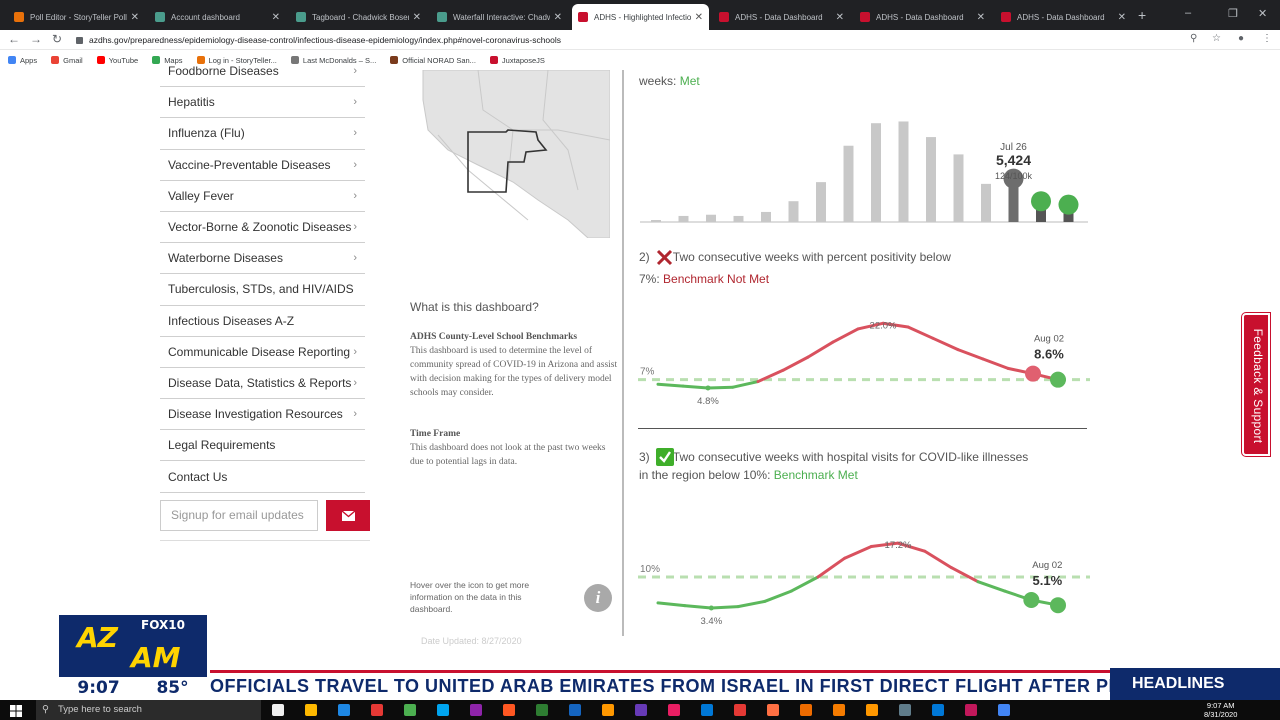 This screenshot has height=720, width=1280. Describe the element at coordinates (57, 39) in the screenshot. I see `reload-icon: ↻` at that location.